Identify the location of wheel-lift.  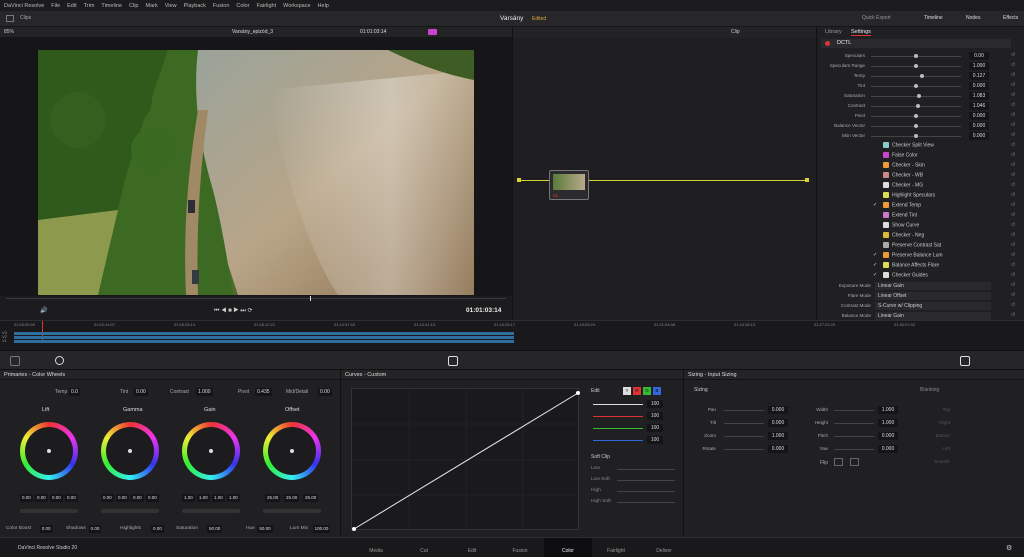
(49, 451).